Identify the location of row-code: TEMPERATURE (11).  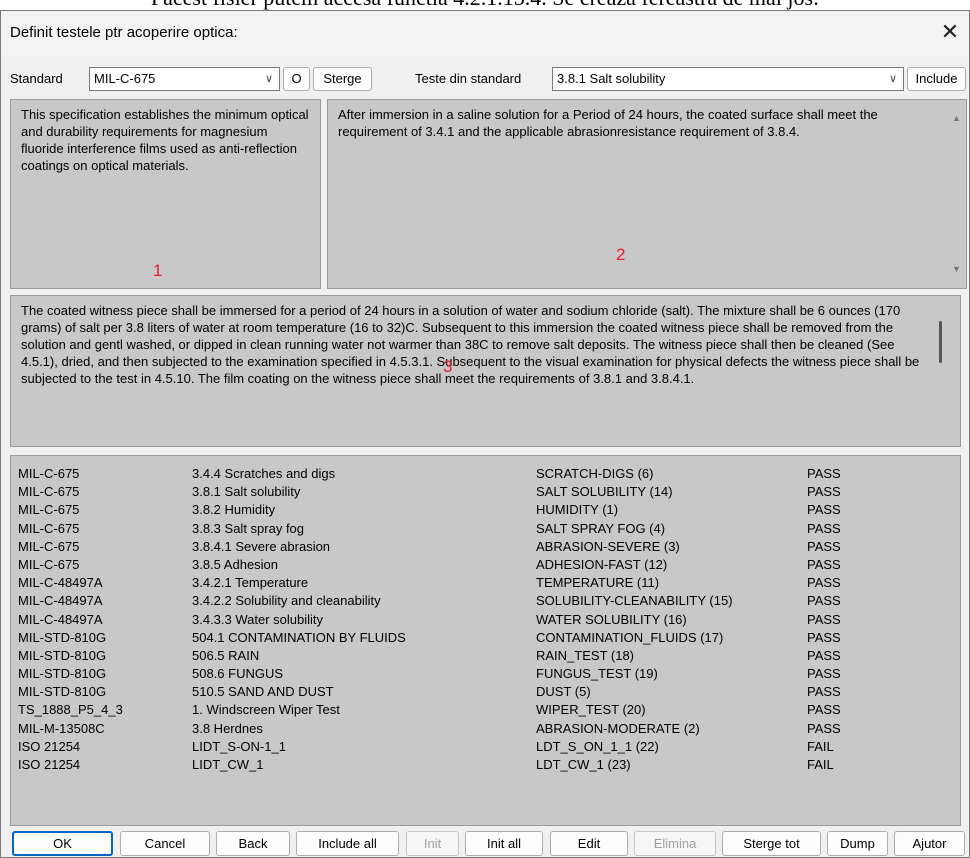
(598, 583).